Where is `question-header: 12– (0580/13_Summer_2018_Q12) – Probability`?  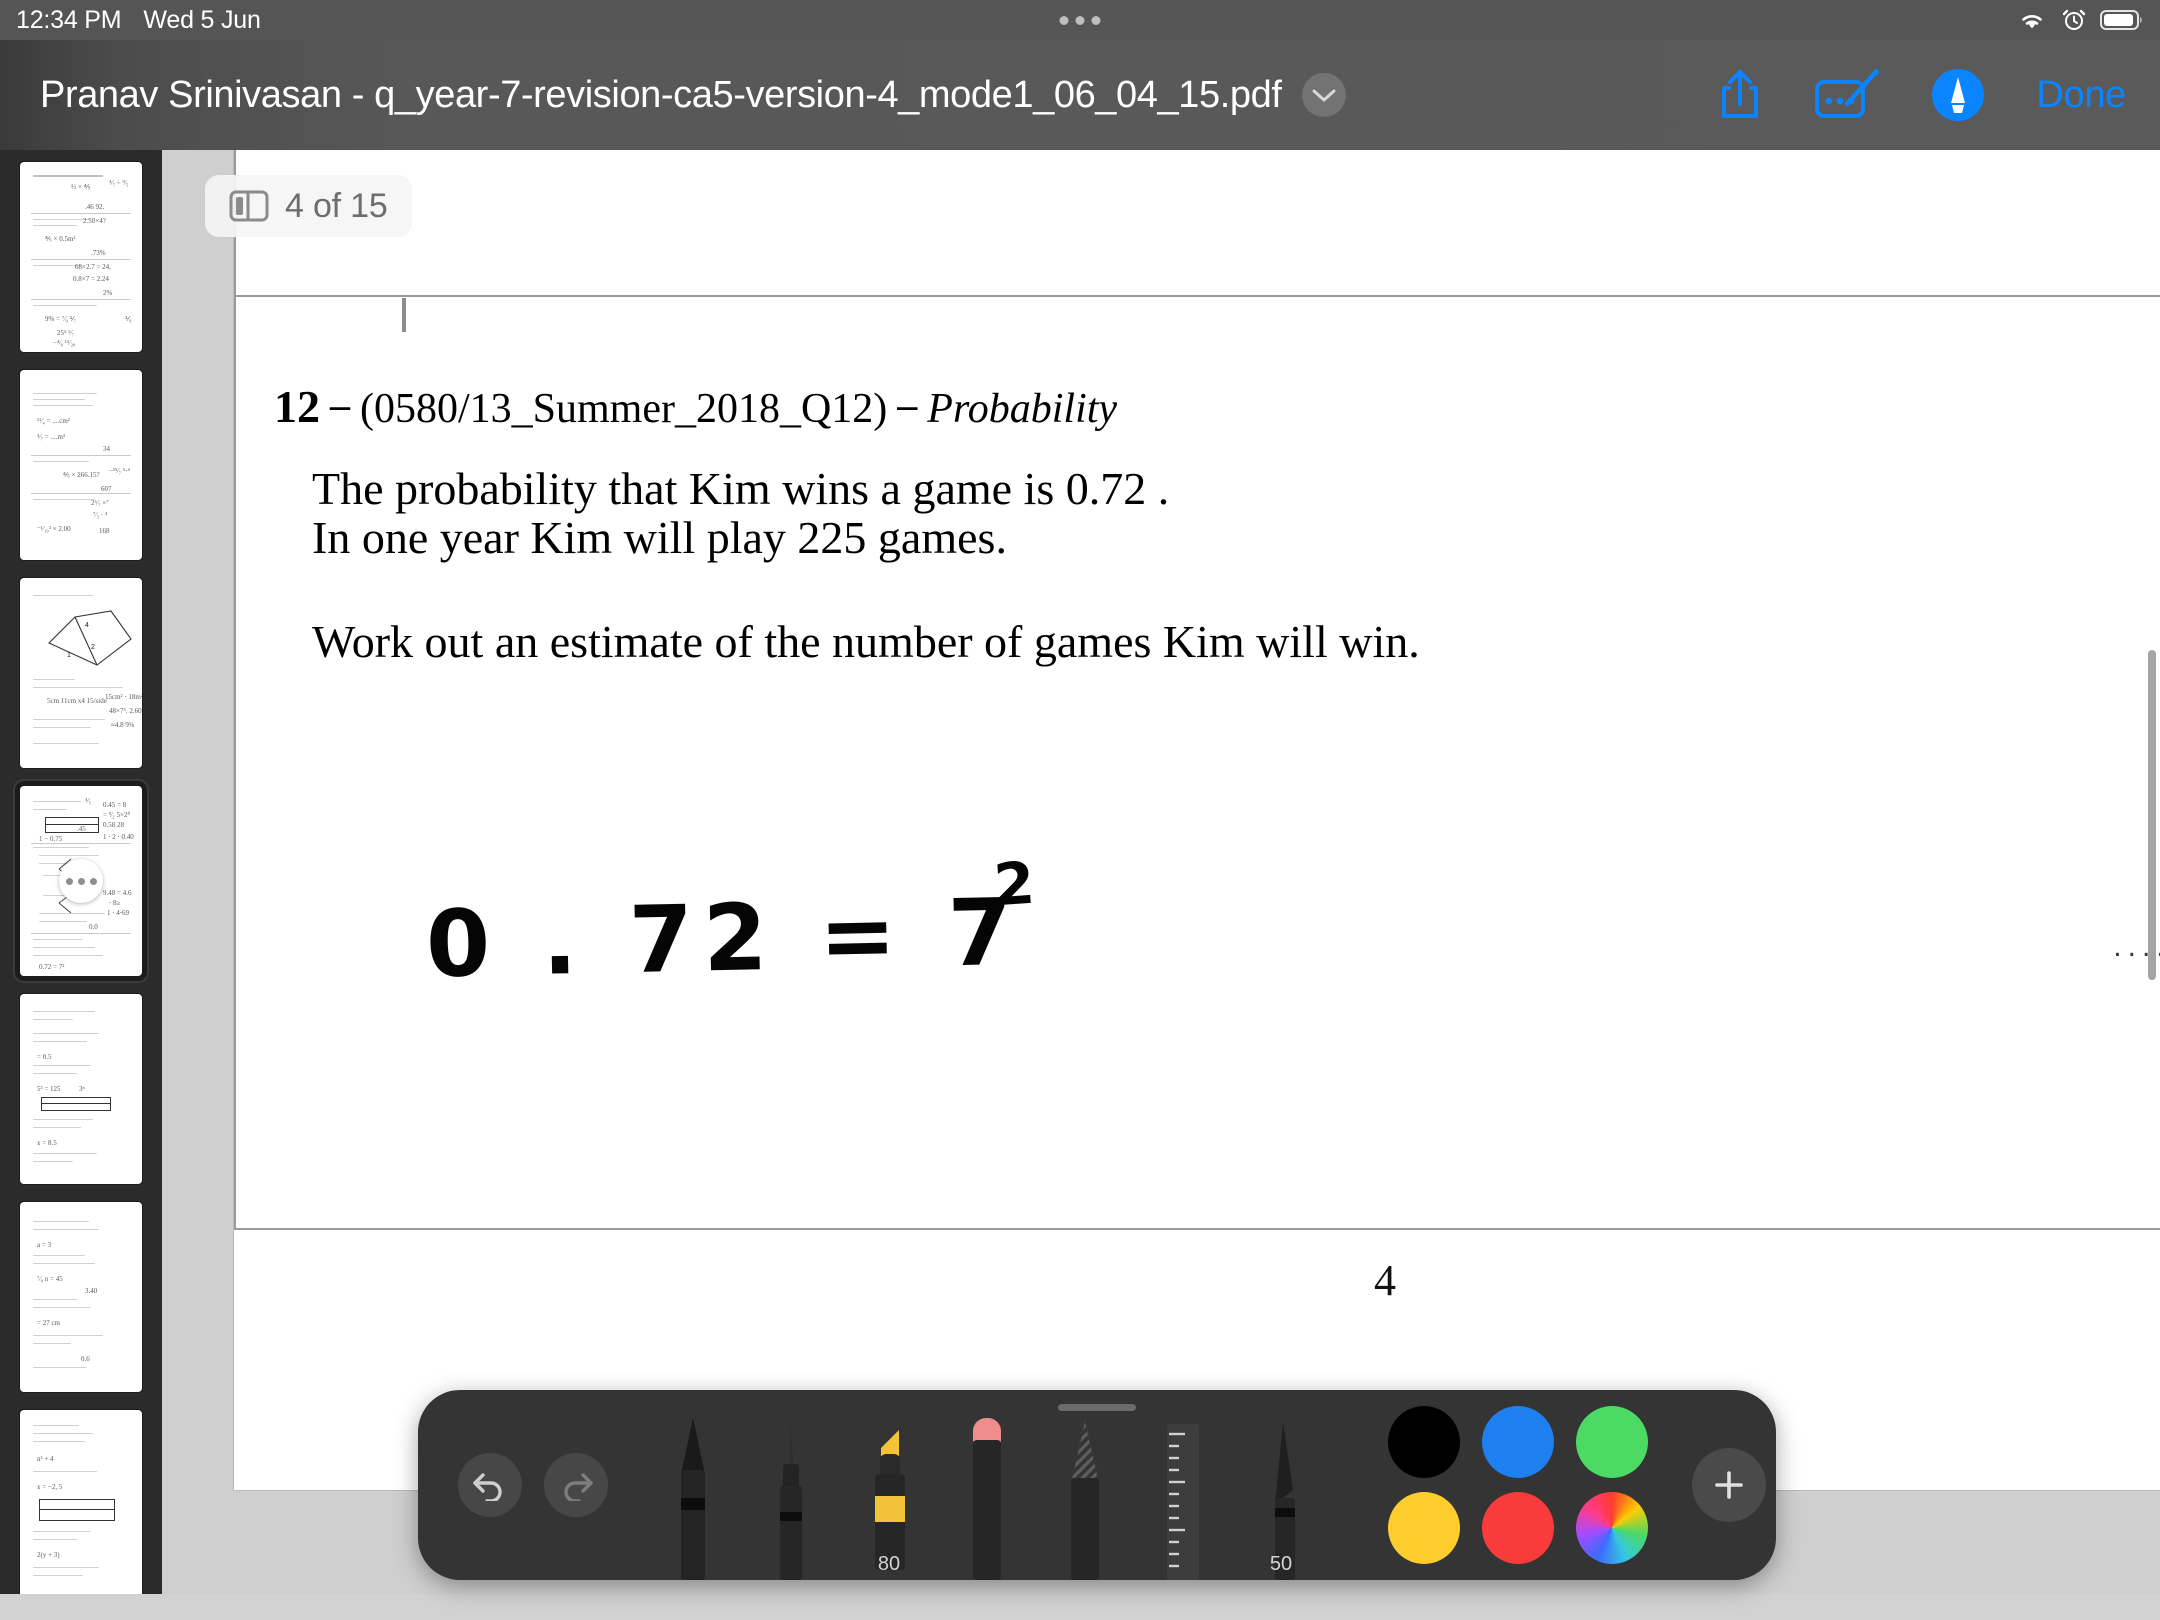
question-header: 12– (0580/13_Summer_2018_Q12) – Probability is located at coordinates (695, 406).